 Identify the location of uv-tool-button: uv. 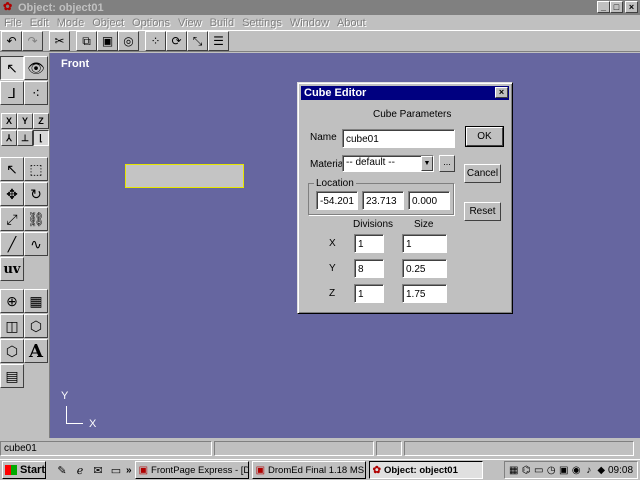
(12, 269).